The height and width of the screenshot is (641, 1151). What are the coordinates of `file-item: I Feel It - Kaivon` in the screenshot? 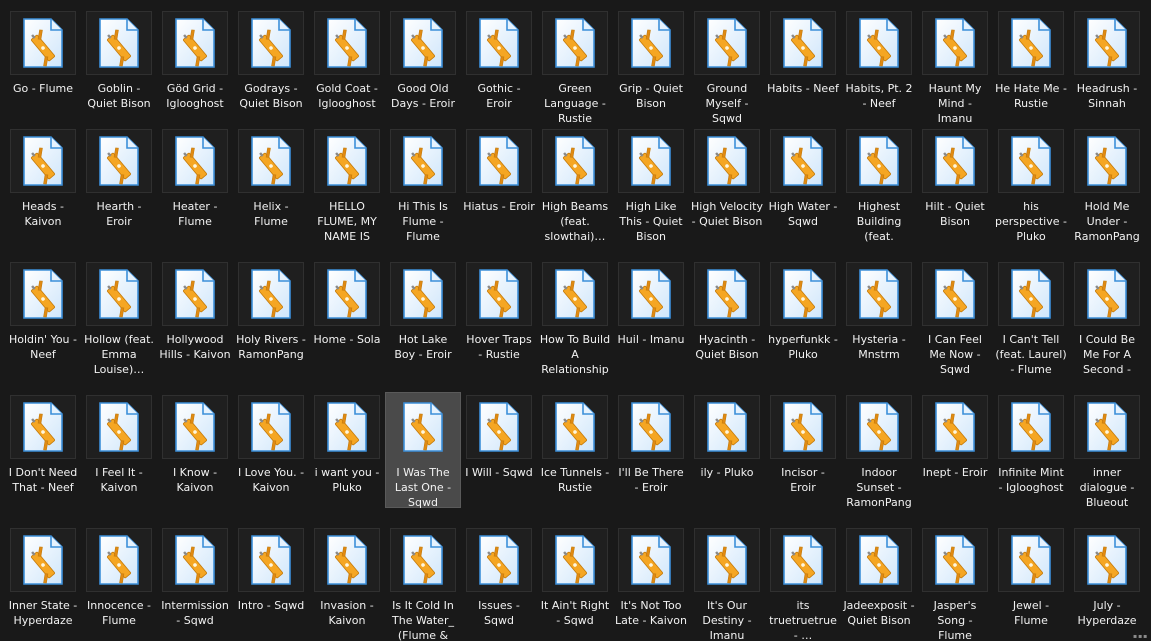 It's located at (119, 444).